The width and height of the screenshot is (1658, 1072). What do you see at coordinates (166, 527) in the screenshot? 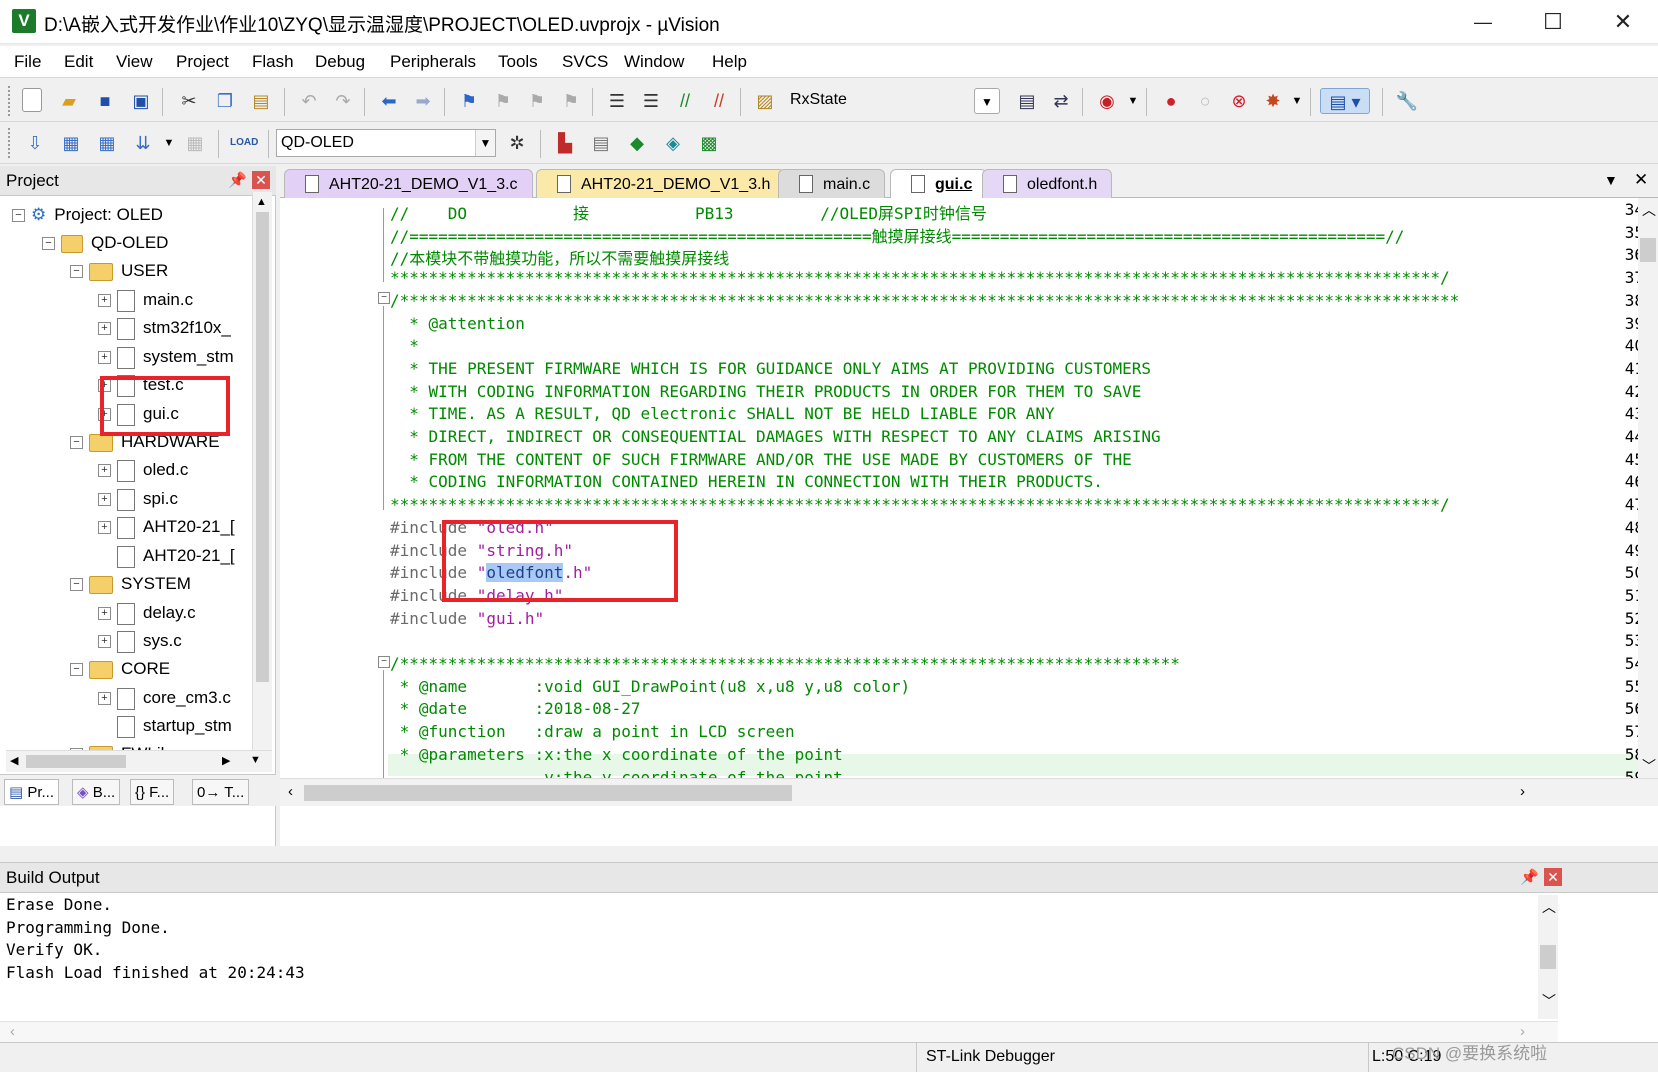
I see `tree-file-aht20-c: + AHT20-21_[` at bounding box center [166, 527].